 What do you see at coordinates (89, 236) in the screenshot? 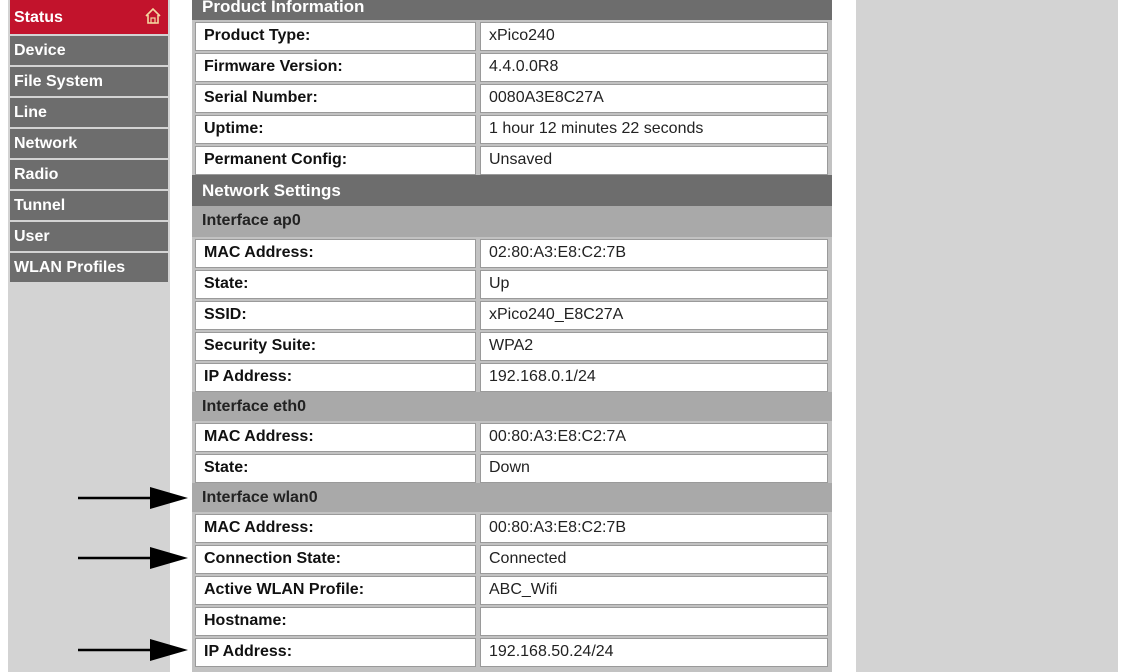
I see `sidebar-item-user: User` at bounding box center [89, 236].